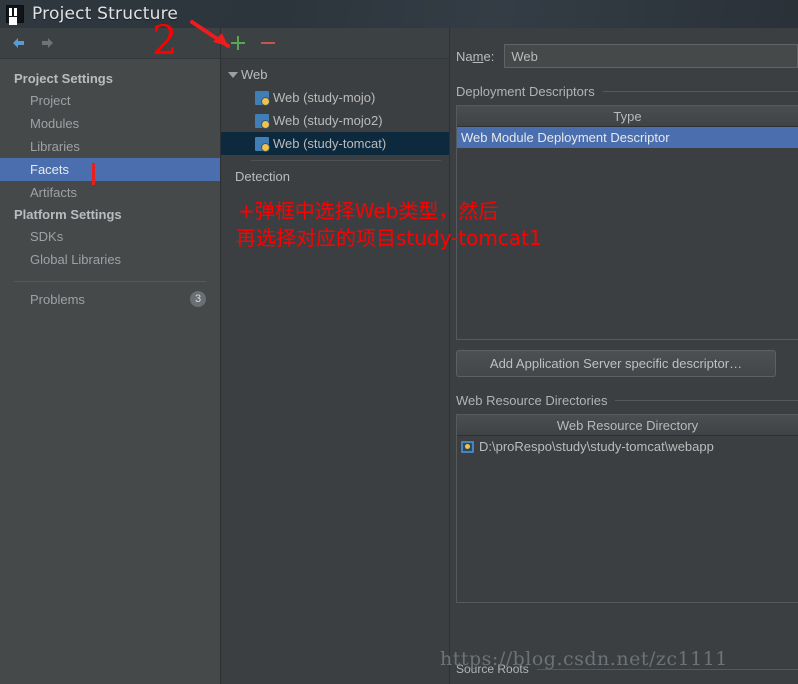 This screenshot has height=684, width=798. Describe the element at coordinates (627, 116) in the screenshot. I see `deployment-descriptors-column-header: Type` at that location.